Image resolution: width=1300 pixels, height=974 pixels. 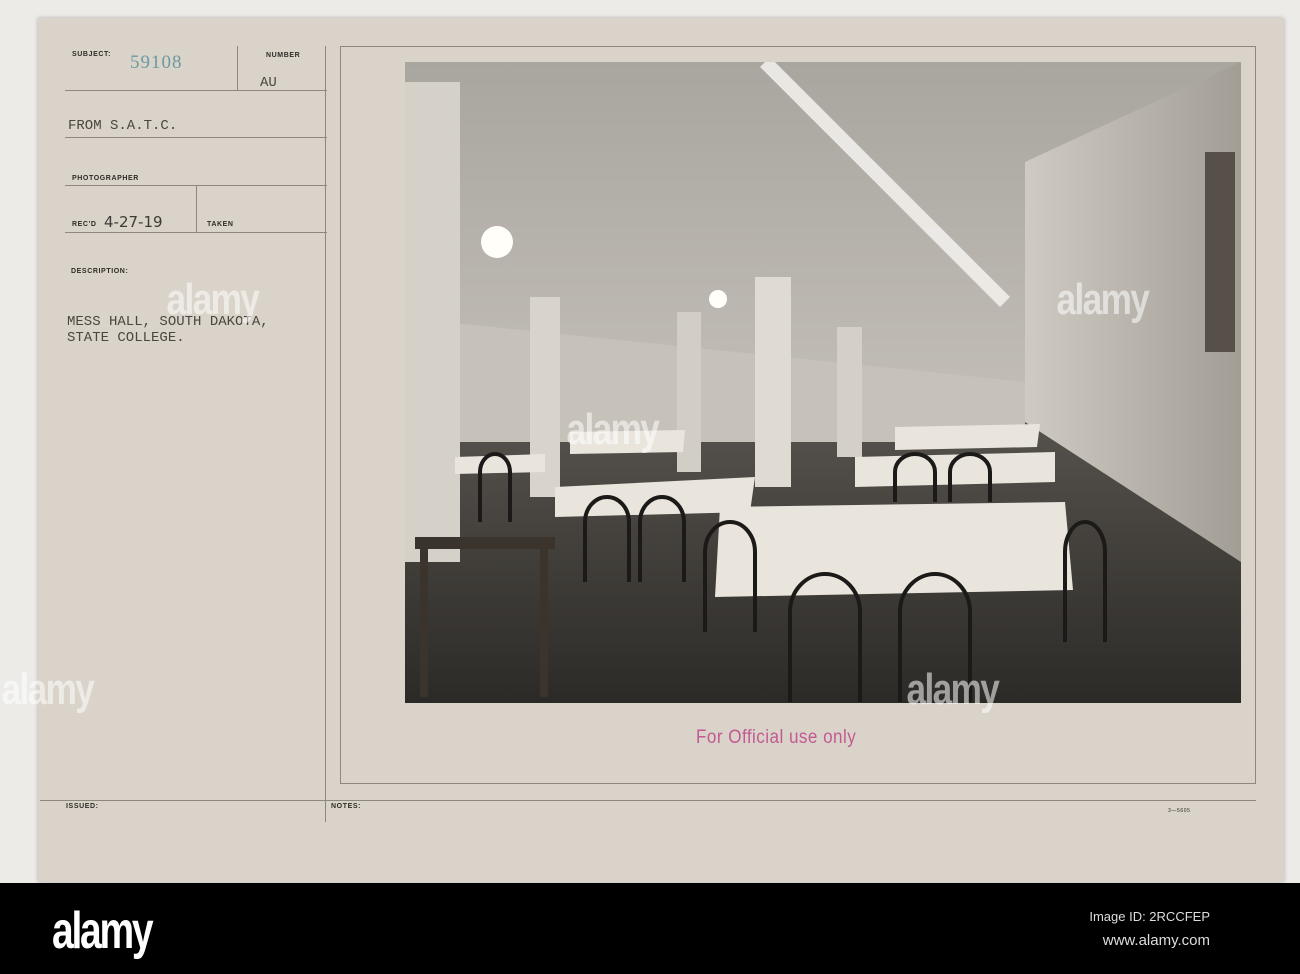 What do you see at coordinates (650, 928) in the screenshot?
I see `footer-bar: alamy Image ID: 2RCCFEP www.alamy.com` at bounding box center [650, 928].